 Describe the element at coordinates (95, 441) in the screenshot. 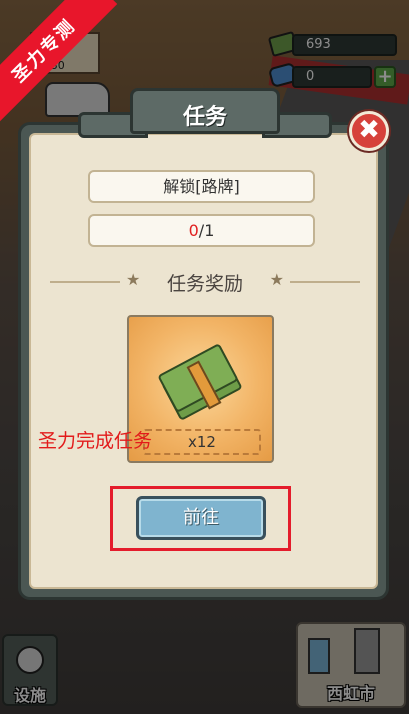

I see `complete-task-note: 圣力完成任务` at that location.